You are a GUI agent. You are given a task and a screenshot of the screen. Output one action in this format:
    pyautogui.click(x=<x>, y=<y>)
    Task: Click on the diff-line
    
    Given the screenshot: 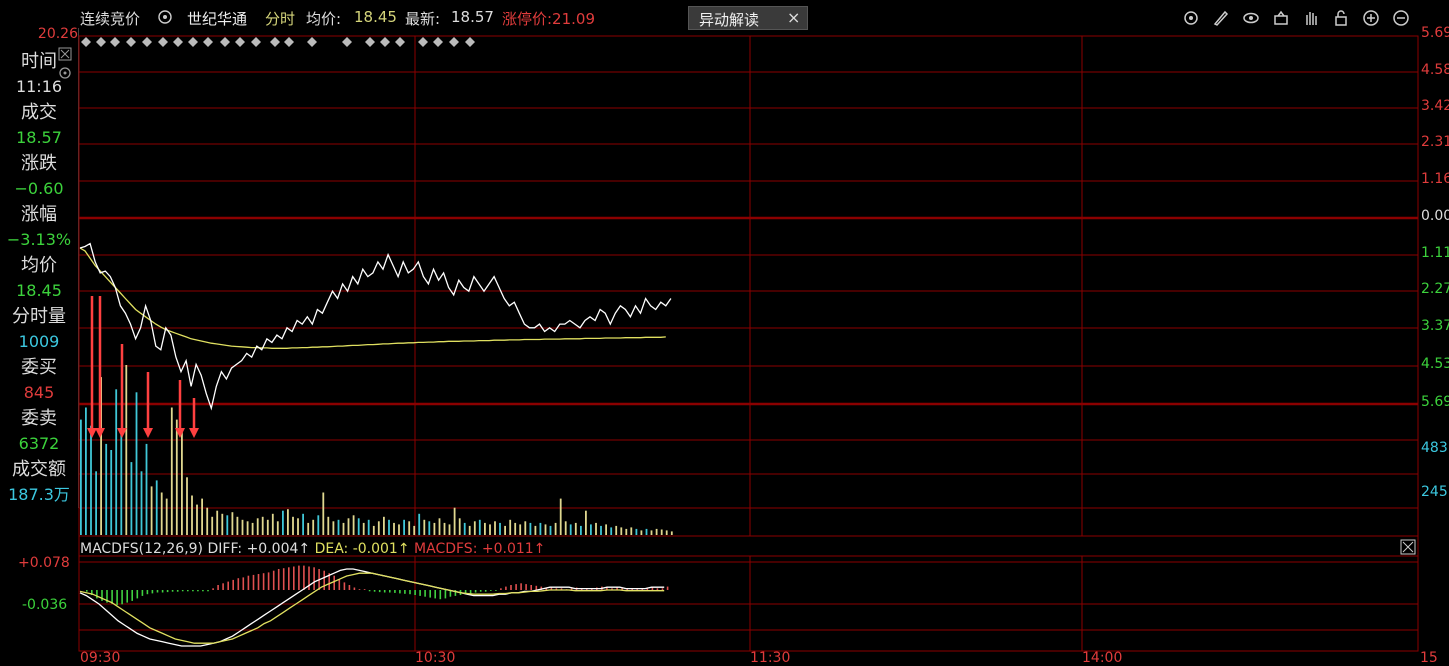 What is the action you would take?
    pyautogui.click(x=372, y=607)
    